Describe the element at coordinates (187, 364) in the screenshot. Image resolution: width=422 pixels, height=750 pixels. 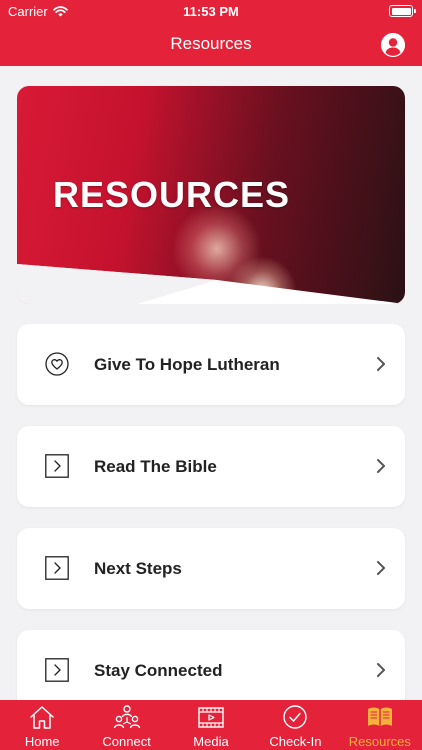
I see `list-item-label: Give To Hope Lutheran` at that location.